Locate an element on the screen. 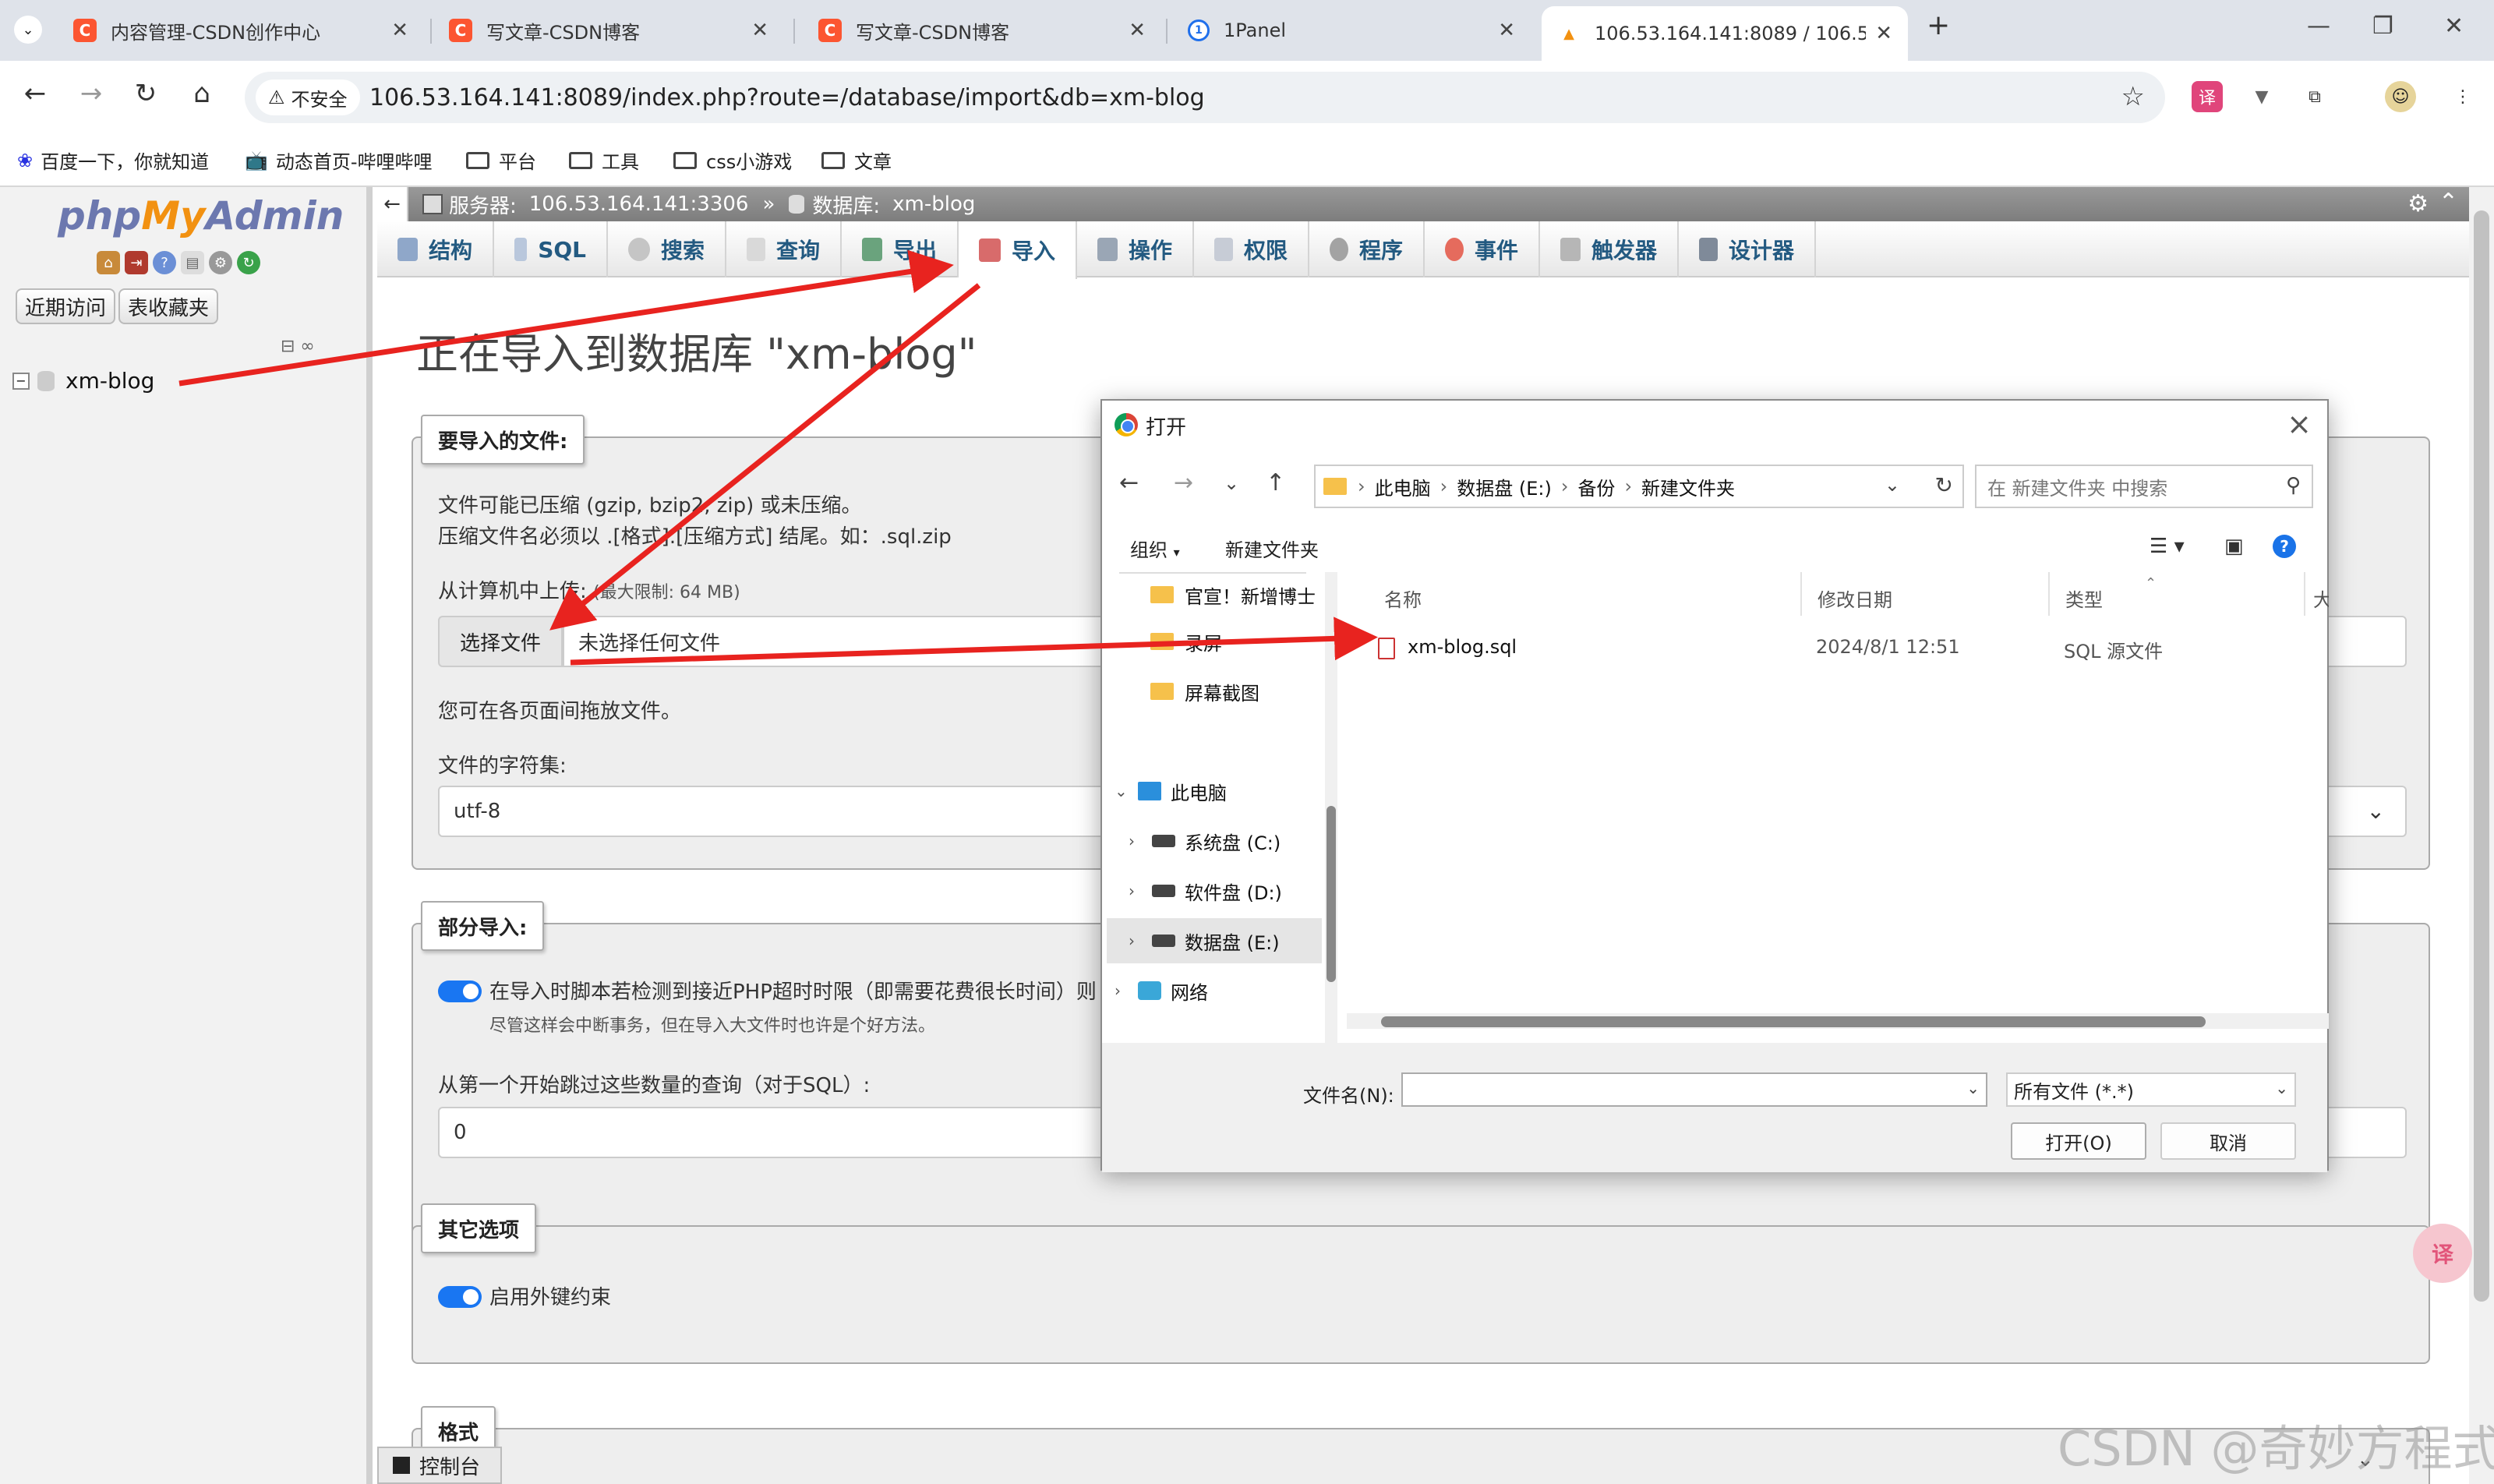 The width and height of the screenshot is (2494, 1484). column-header-name: 名称 is located at coordinates (1403, 598).